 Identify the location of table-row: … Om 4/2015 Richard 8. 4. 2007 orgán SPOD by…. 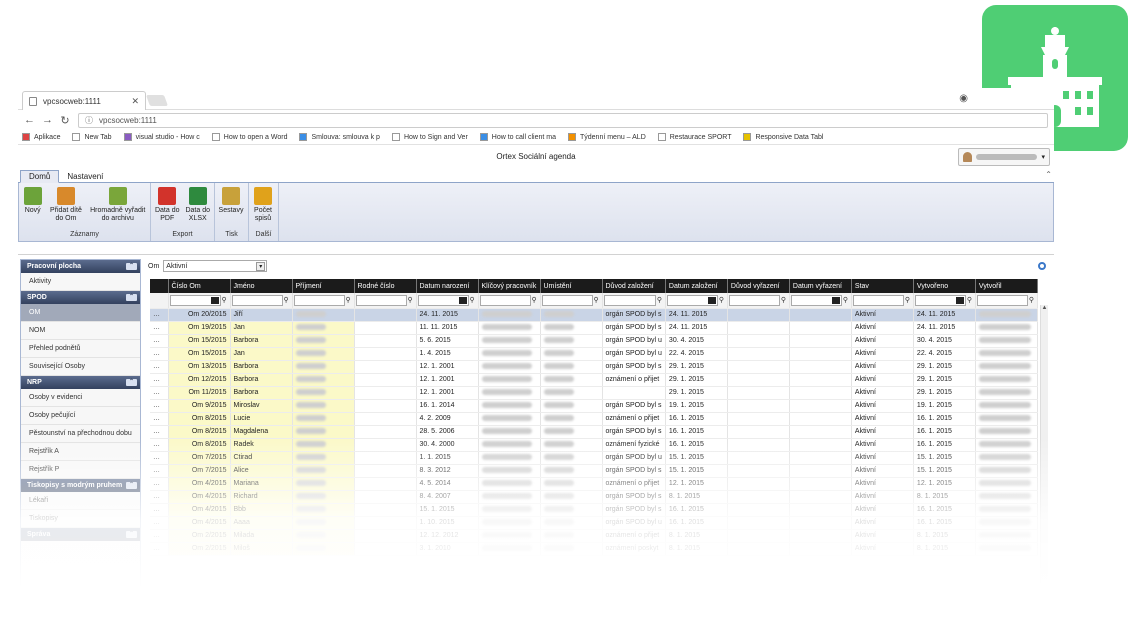
(594, 497).